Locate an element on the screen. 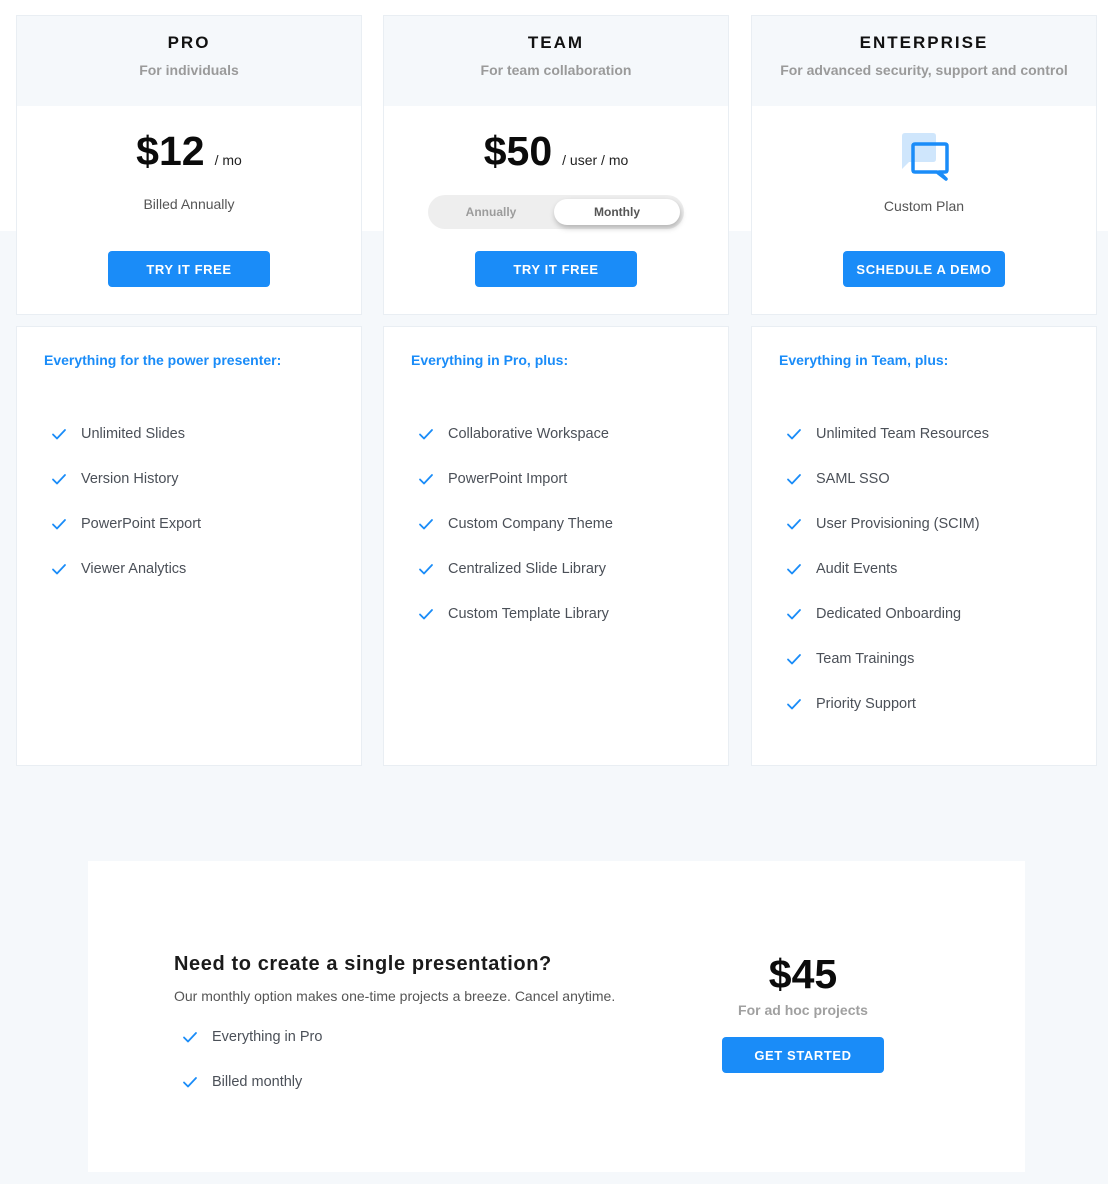 Image resolution: width=1108 pixels, height=1184 pixels. get-started-button: GET STARTED is located at coordinates (803, 1055).